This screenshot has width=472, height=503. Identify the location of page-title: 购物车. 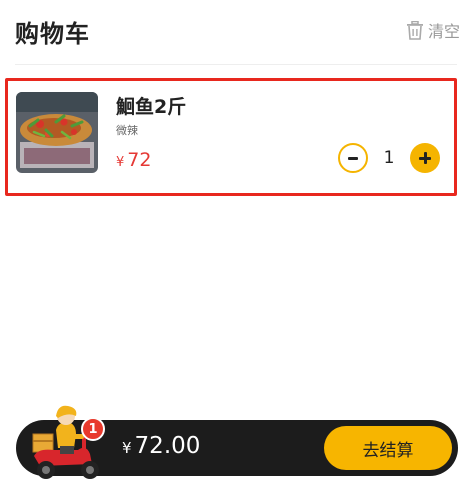
(52, 34).